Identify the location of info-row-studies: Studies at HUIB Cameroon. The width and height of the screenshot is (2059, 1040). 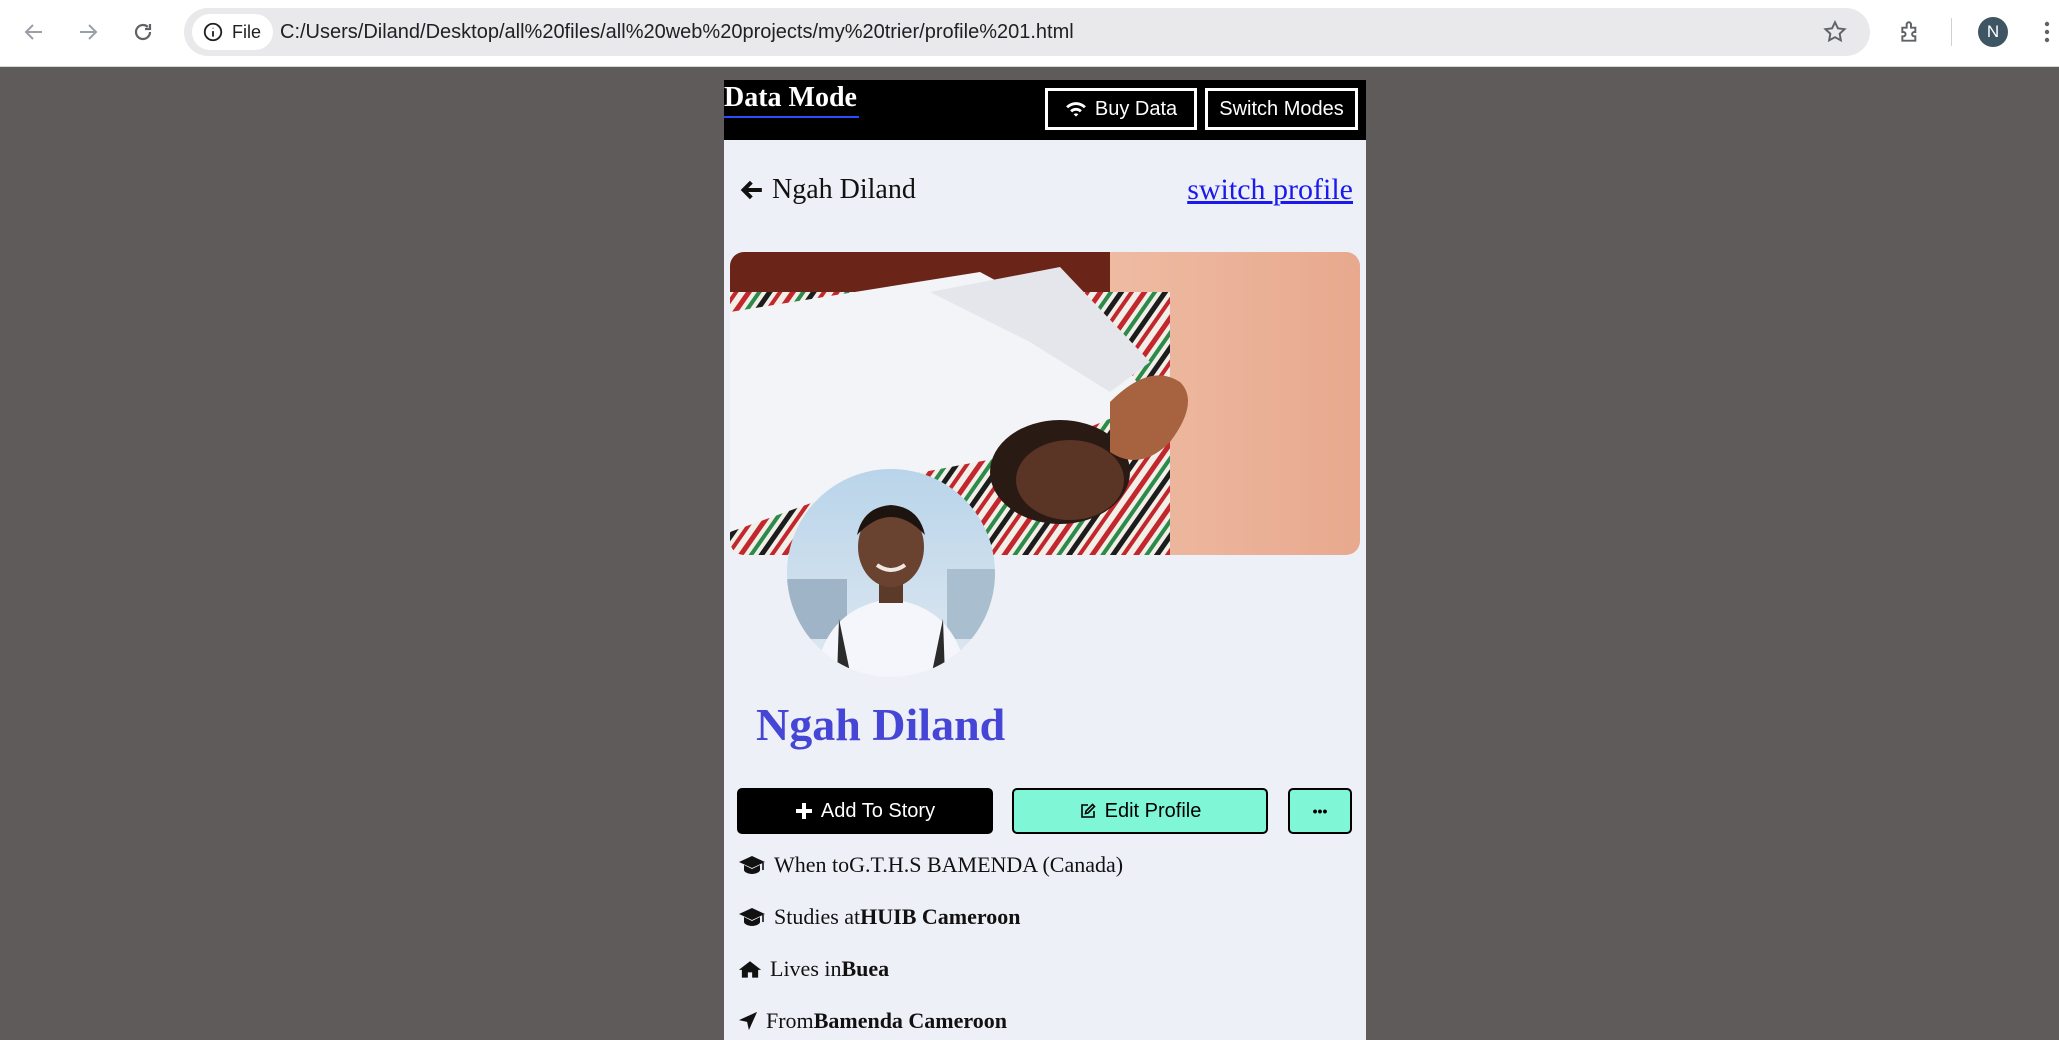
(879, 917).